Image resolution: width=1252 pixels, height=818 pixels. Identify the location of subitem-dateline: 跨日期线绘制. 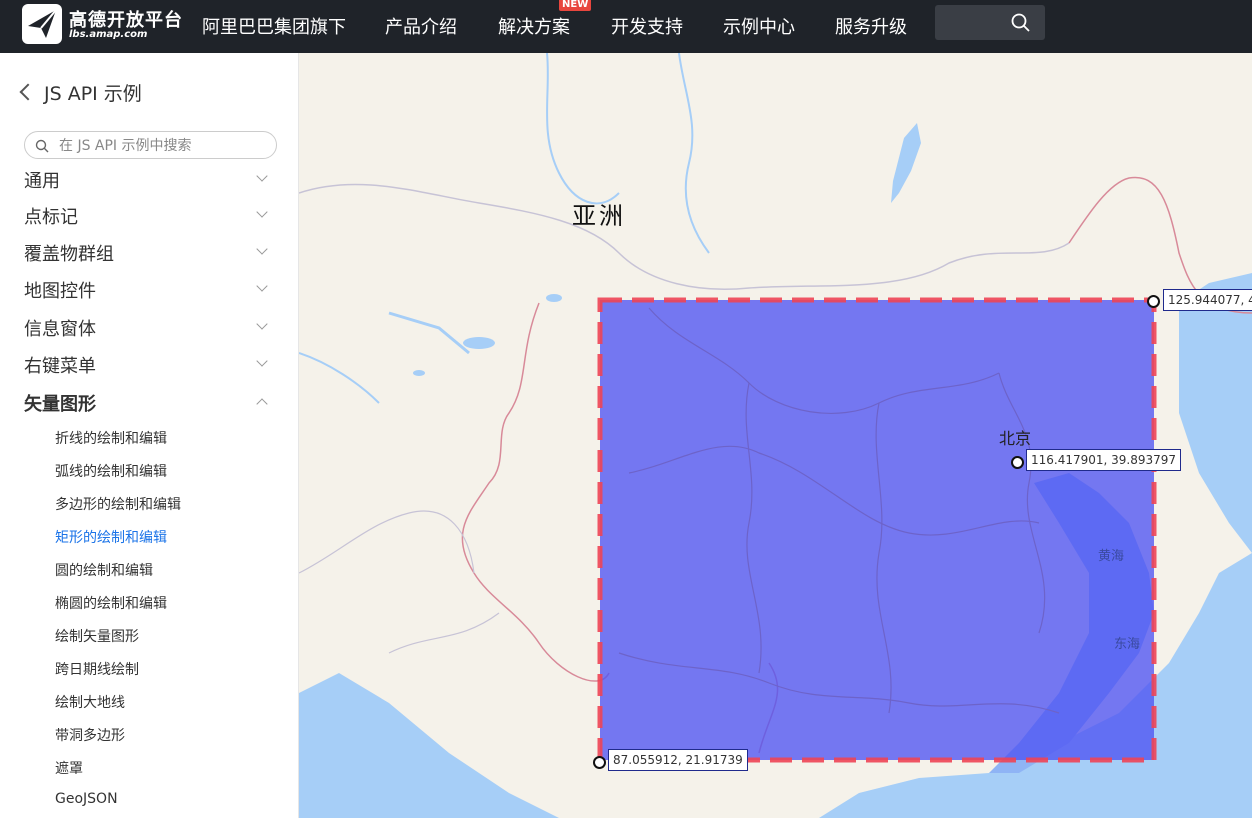
(97, 669).